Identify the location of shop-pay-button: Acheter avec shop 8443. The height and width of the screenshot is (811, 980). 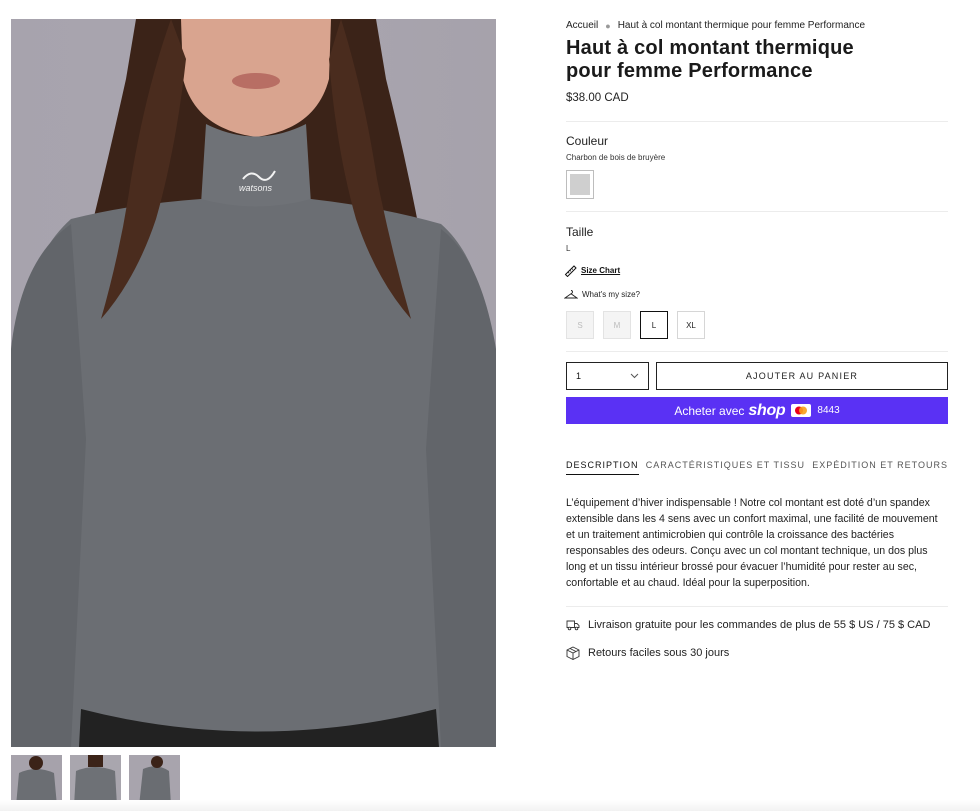
(757, 410).